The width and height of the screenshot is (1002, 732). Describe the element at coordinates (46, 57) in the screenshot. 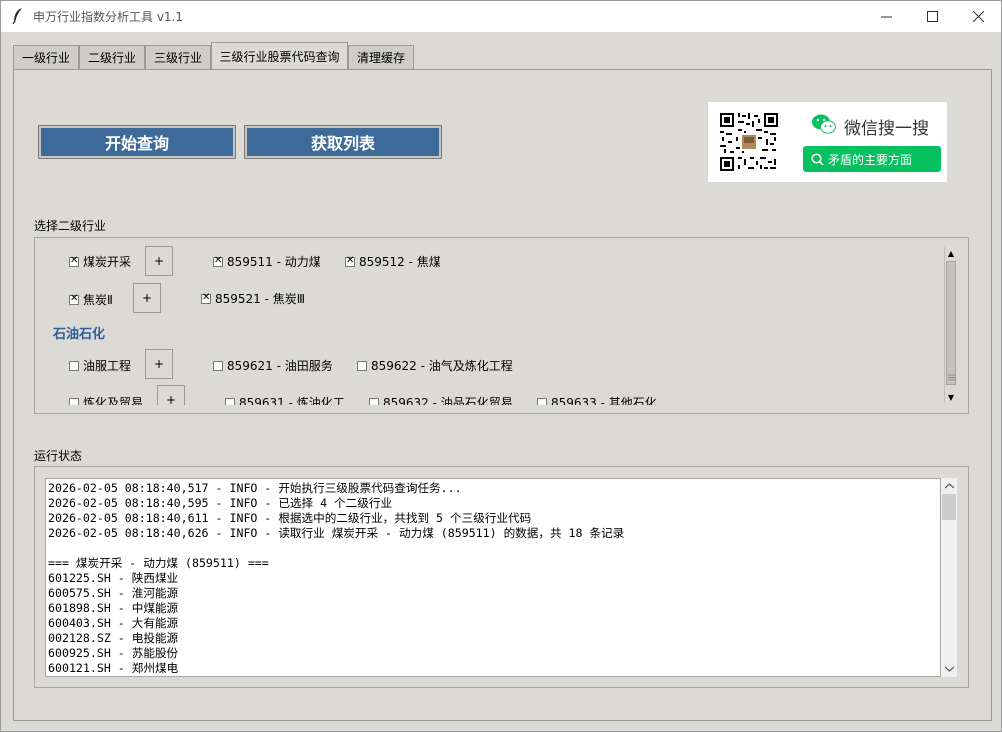

I see `tab-level1: 一级行业` at that location.